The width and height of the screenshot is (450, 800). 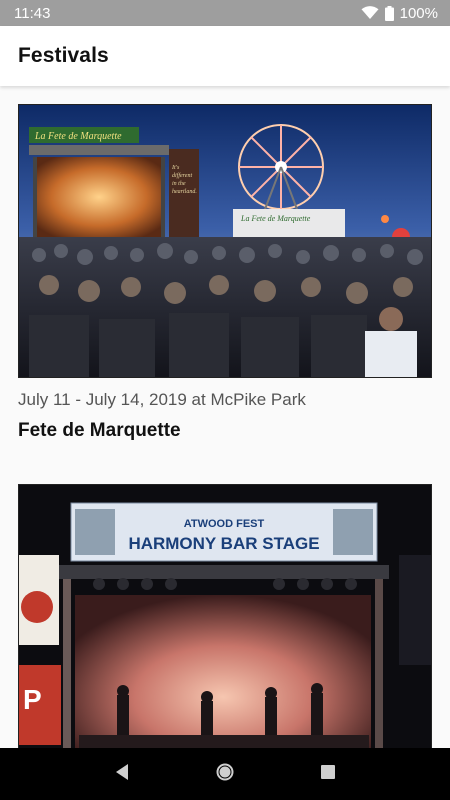 What do you see at coordinates (223, 543) in the screenshot?
I see `stage-banner-main: HARMONY BAR STAGE` at bounding box center [223, 543].